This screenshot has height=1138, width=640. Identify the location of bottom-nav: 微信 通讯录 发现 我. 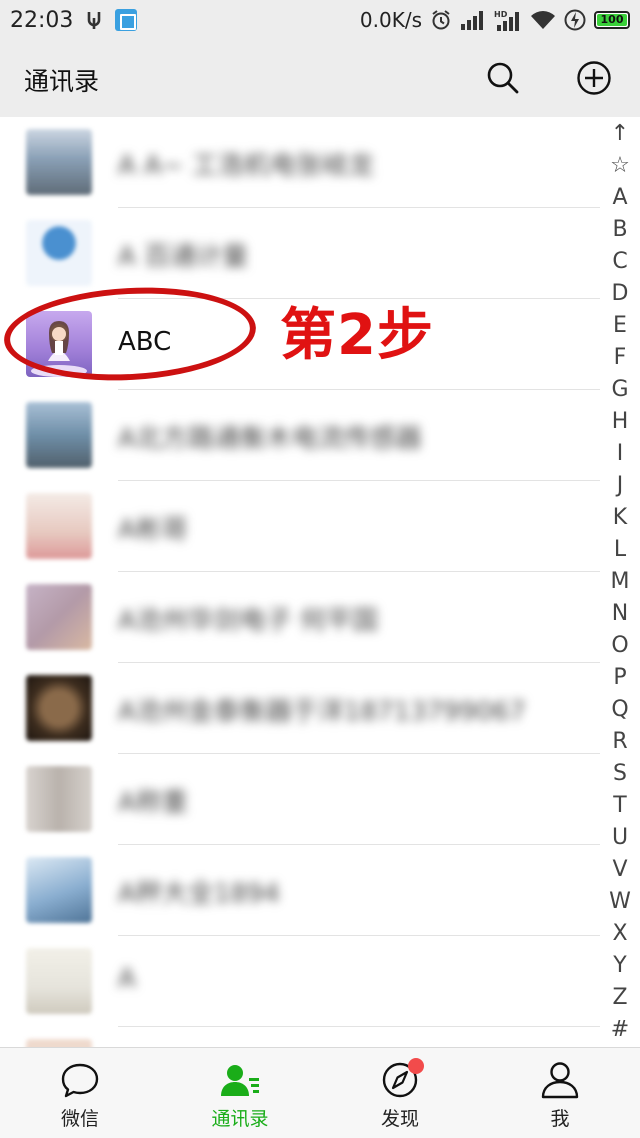
(320, 1092).